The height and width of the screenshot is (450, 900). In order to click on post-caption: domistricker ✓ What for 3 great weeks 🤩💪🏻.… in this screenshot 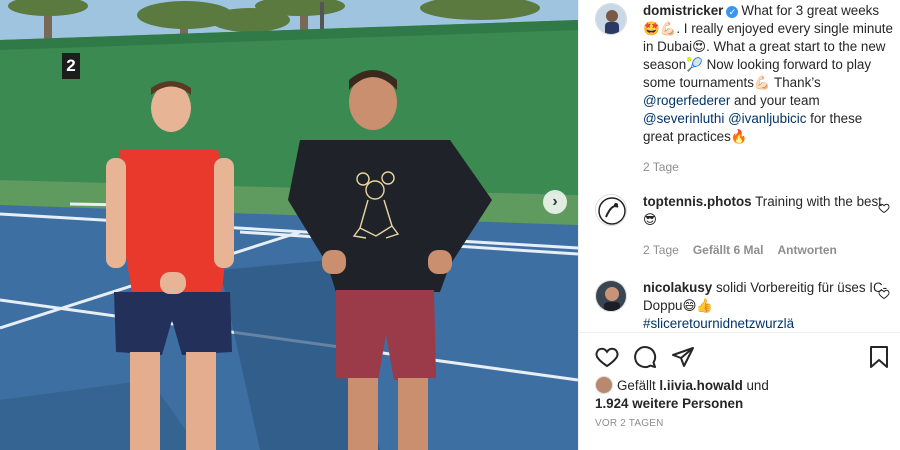, I will do `click(745, 89)`.